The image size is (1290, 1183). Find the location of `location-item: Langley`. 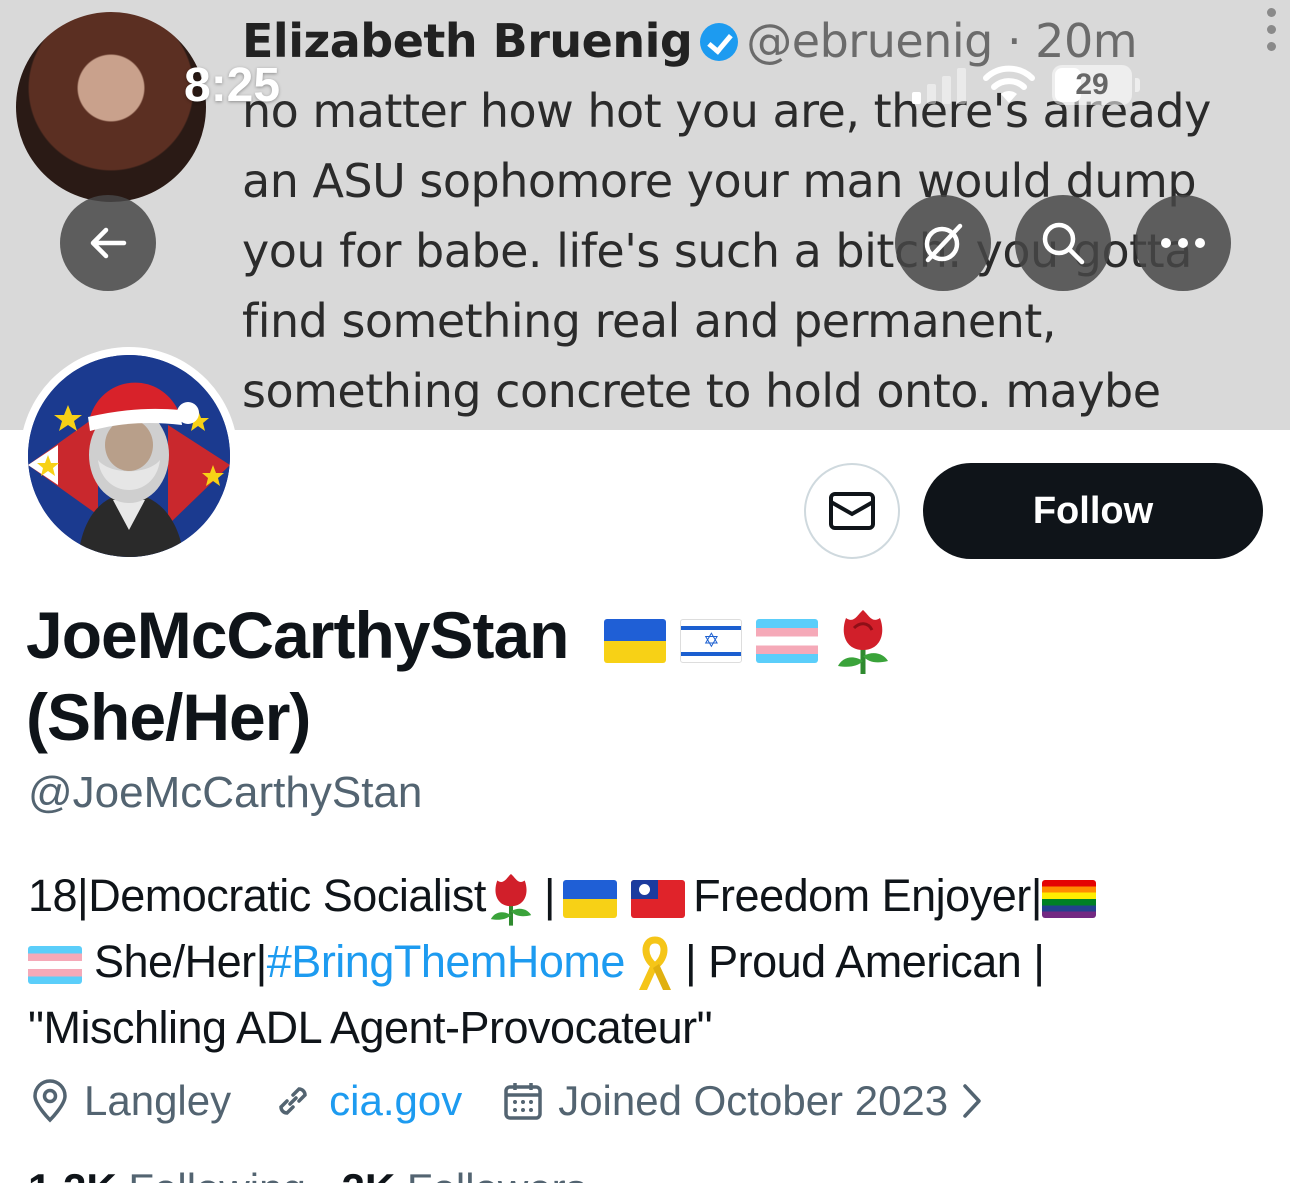

location-item: Langley is located at coordinates (130, 1101).